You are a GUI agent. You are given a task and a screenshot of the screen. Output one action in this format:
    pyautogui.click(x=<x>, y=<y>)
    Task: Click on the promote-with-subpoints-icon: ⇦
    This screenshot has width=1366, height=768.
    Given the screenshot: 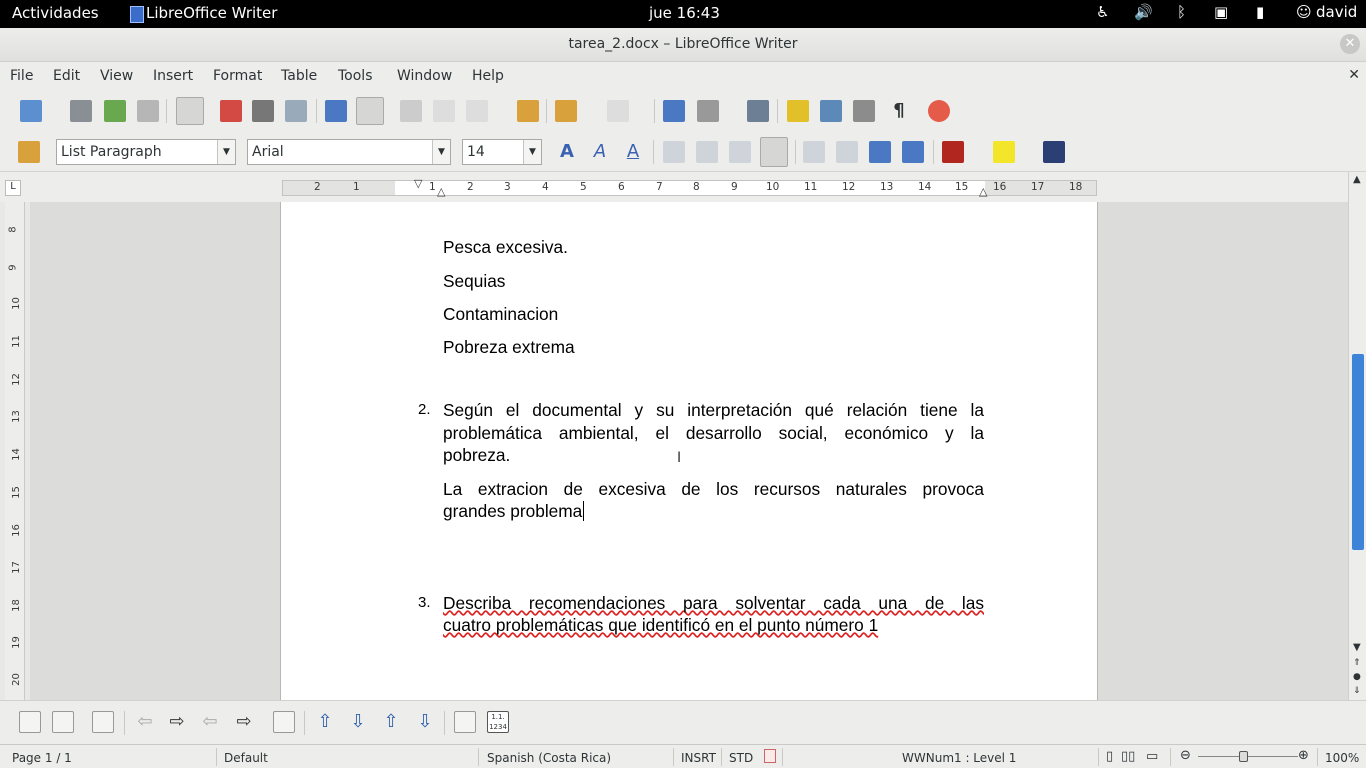 What is the action you would take?
    pyautogui.click(x=210, y=722)
    